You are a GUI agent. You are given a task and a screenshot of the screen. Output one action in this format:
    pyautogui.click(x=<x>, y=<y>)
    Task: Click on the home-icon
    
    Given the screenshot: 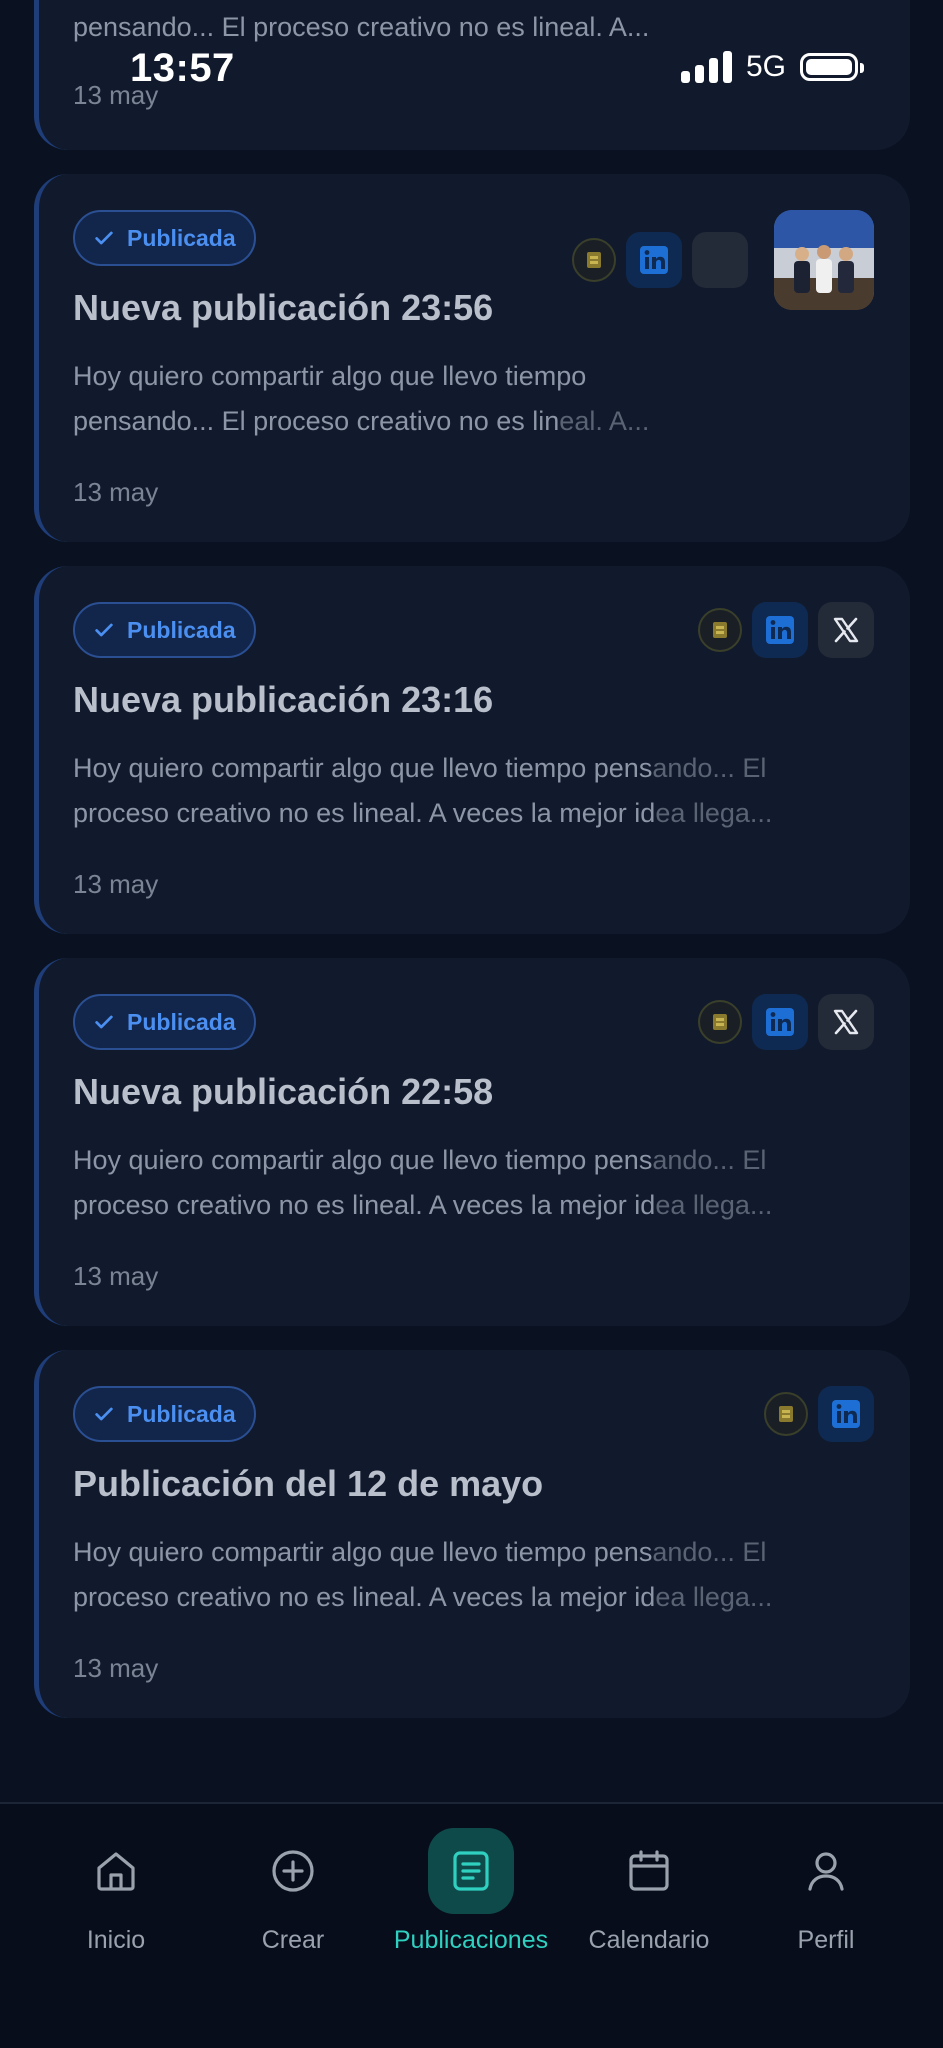 What is the action you would take?
    pyautogui.click(x=116, y=1871)
    